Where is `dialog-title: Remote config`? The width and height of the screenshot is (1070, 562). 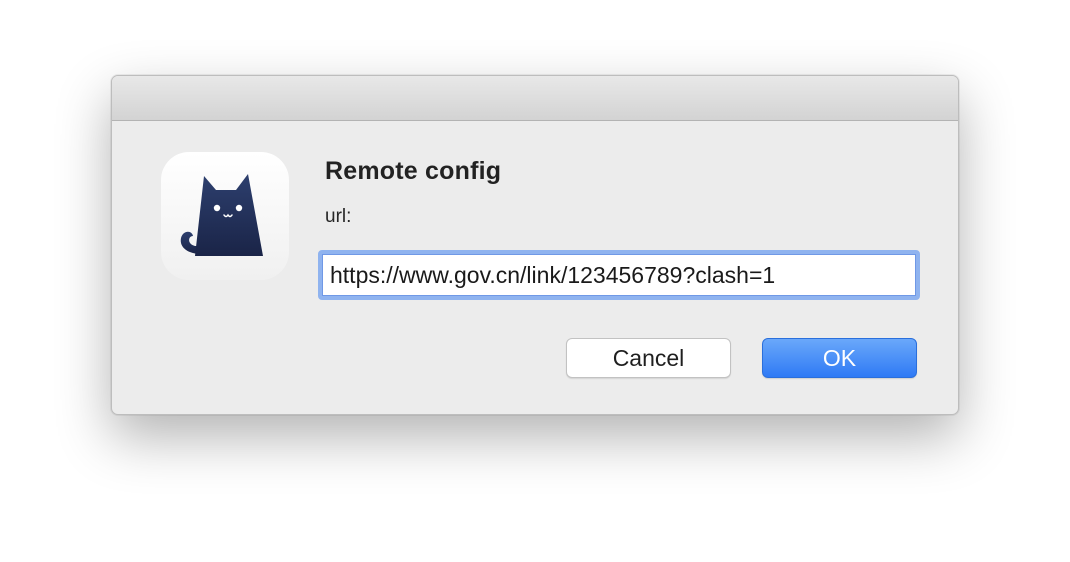 dialog-title: Remote config is located at coordinates (413, 171).